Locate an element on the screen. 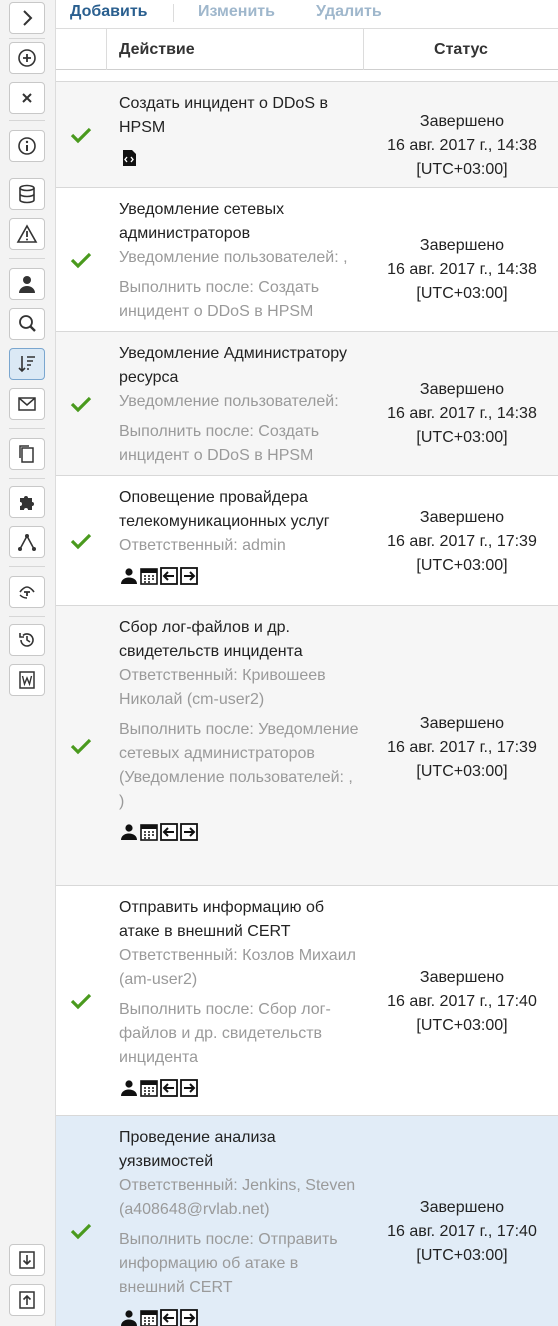  graph-icon is located at coordinates (27, 542).